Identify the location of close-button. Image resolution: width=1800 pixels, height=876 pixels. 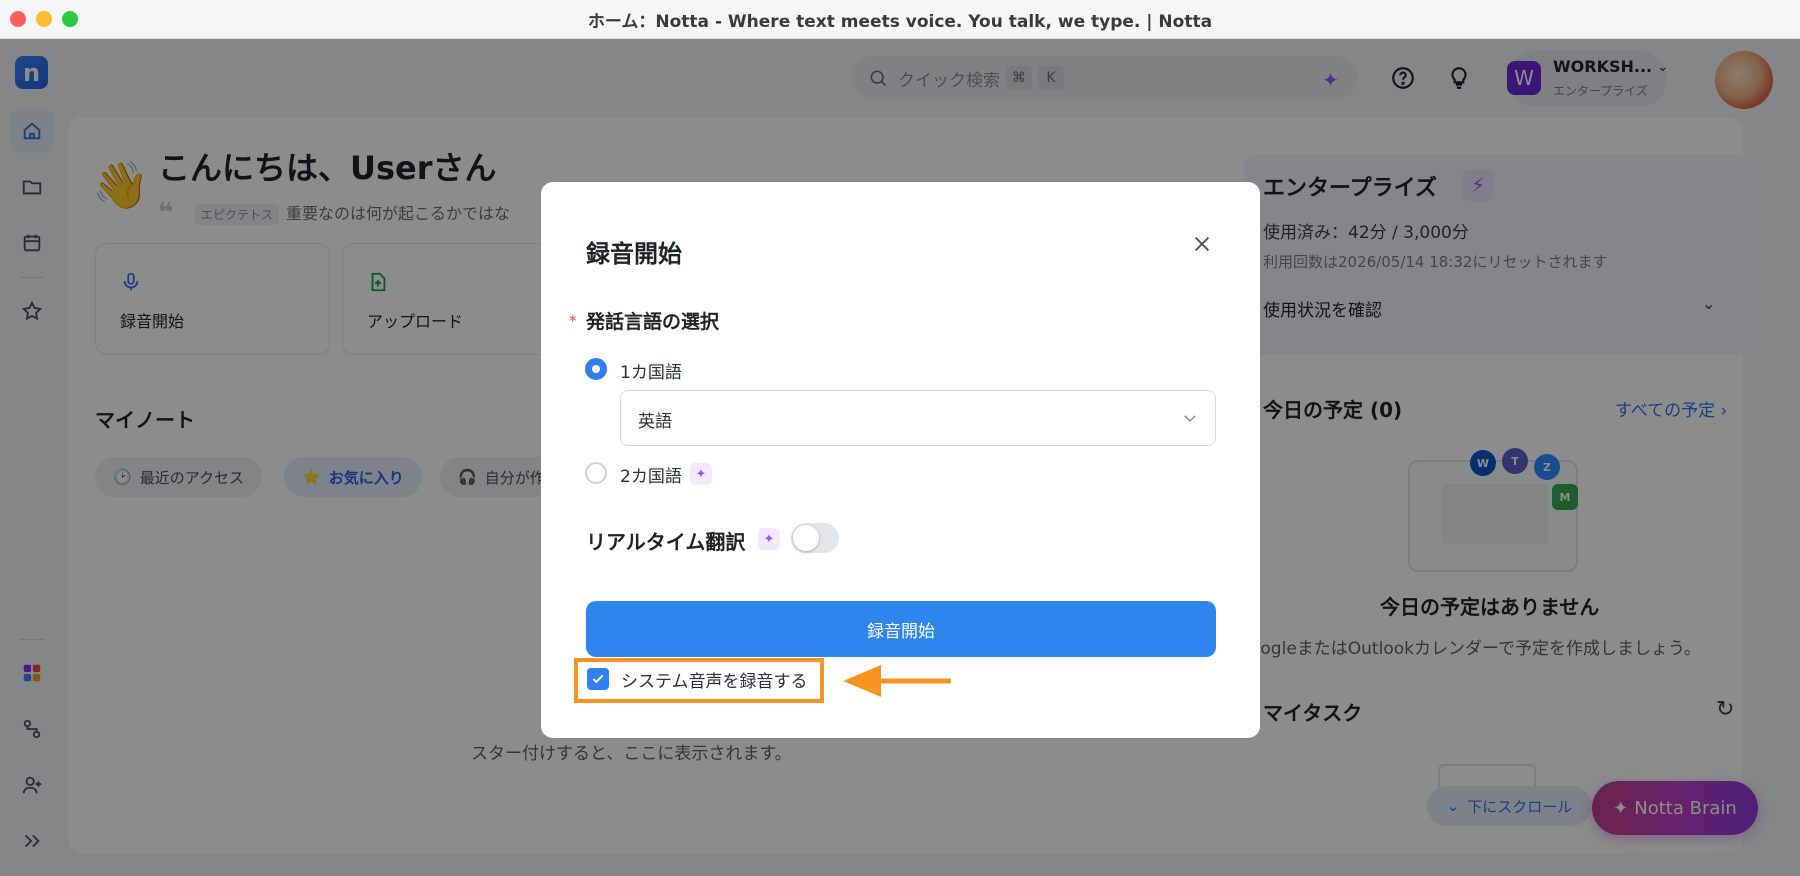
(1202, 244).